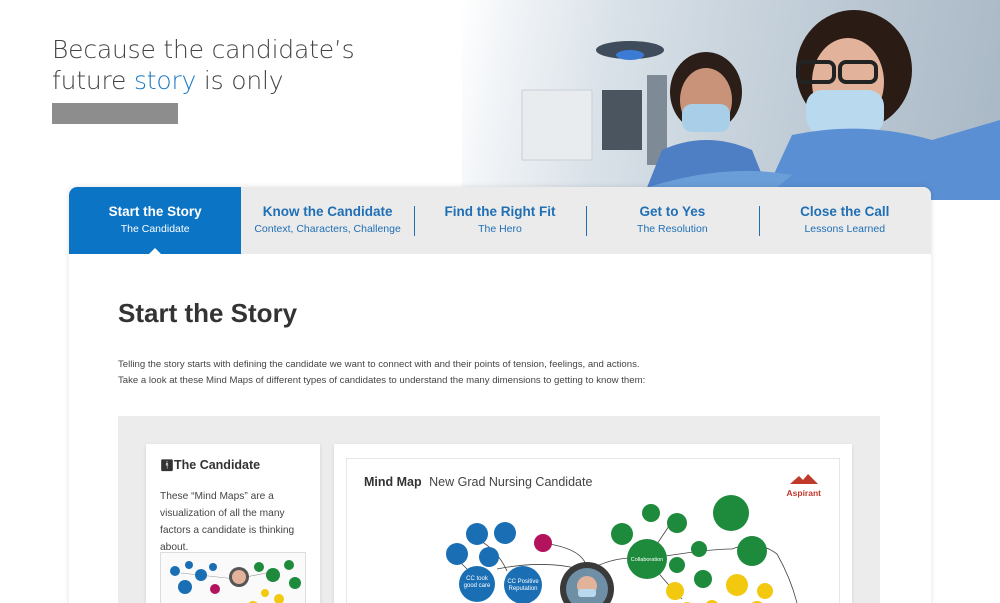 Image resolution: width=1000 pixels, height=603 pixels. Describe the element at coordinates (500, 211) in the screenshot. I see `tab-title: Find the Right Fit` at that location.